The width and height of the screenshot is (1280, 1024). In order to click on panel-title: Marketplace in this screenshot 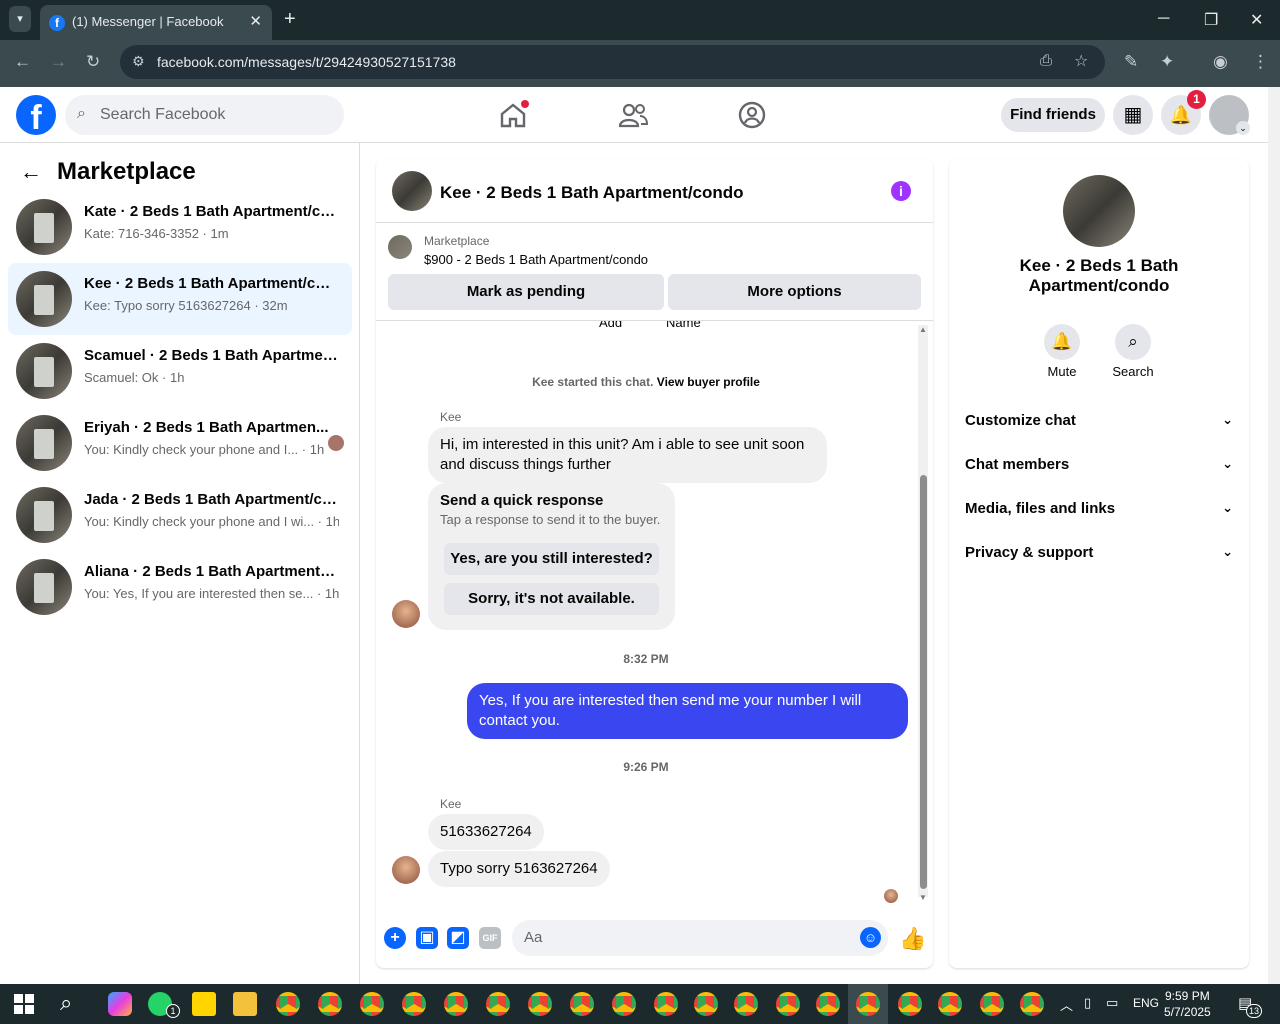, I will do `click(126, 171)`.